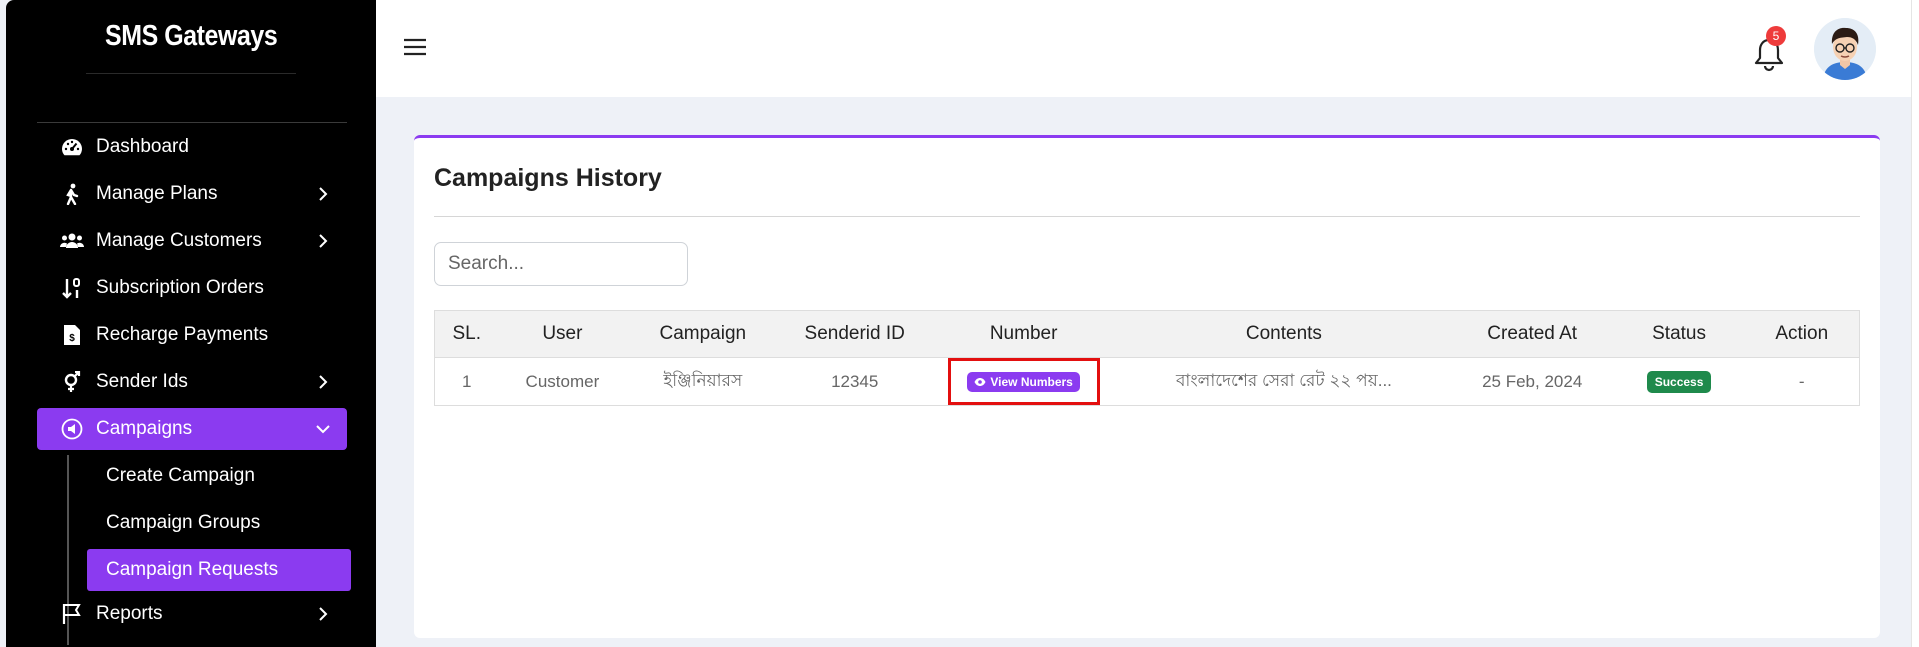  I want to click on column-header-action: Action, so click(1802, 334).